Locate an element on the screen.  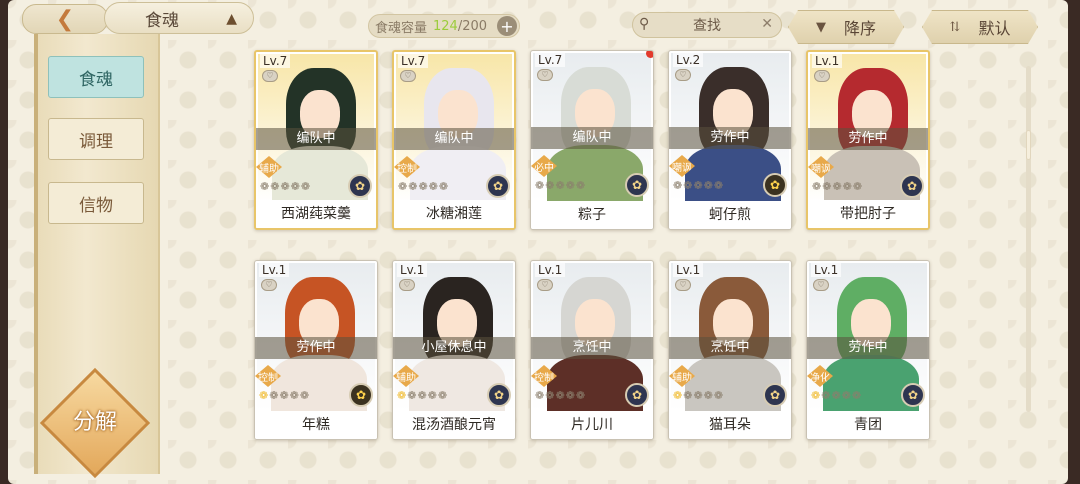
sidebar-item-xinwu: 信物 is located at coordinates (96, 203).